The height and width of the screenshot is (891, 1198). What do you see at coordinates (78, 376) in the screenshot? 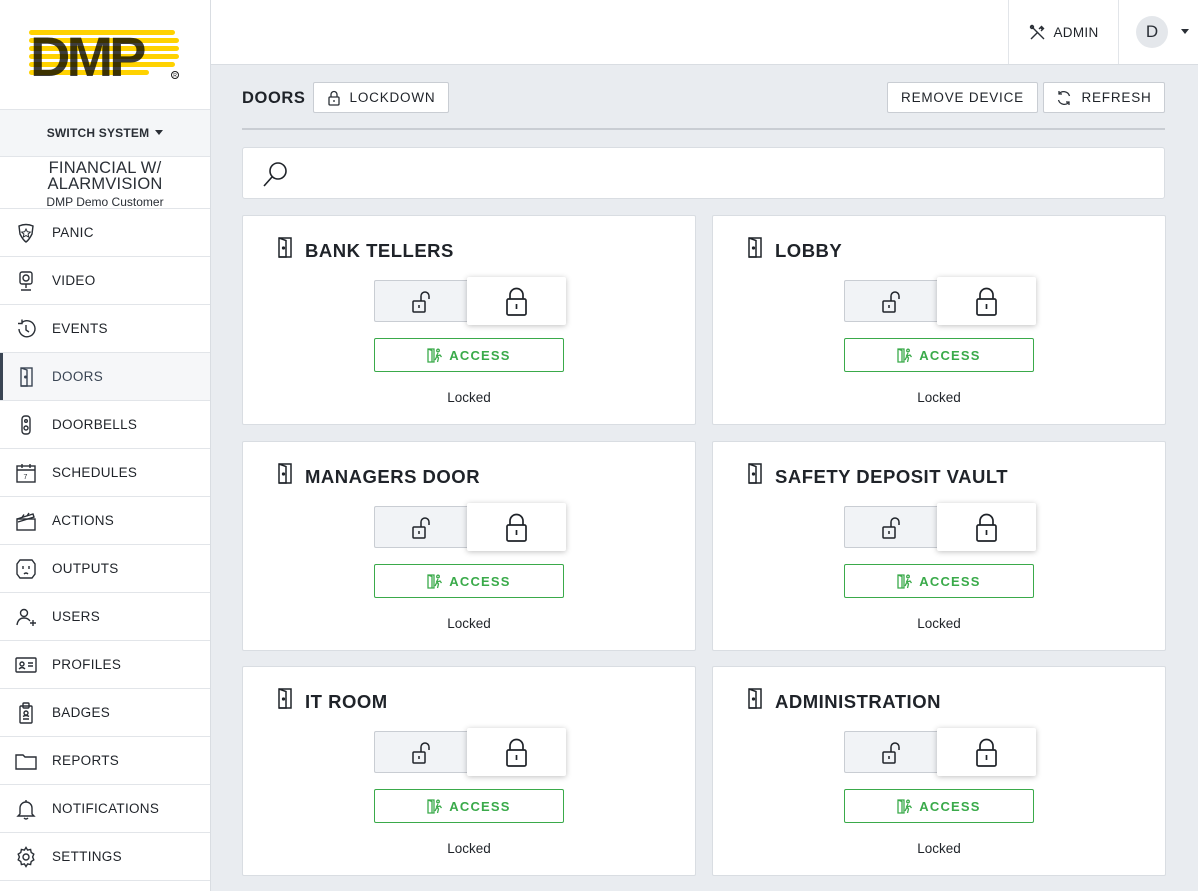
I see `sidebar-item-label: DOORS` at bounding box center [78, 376].